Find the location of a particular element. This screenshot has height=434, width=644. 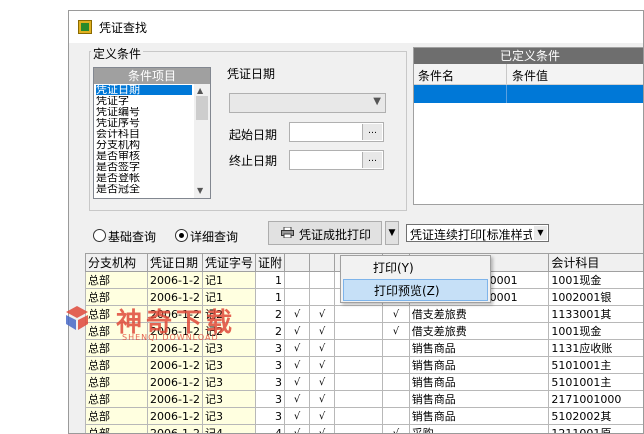

table-row: 总部 2006-1-2 记4 4 √ √ √ 采购 1211001原 is located at coordinates (364, 428).